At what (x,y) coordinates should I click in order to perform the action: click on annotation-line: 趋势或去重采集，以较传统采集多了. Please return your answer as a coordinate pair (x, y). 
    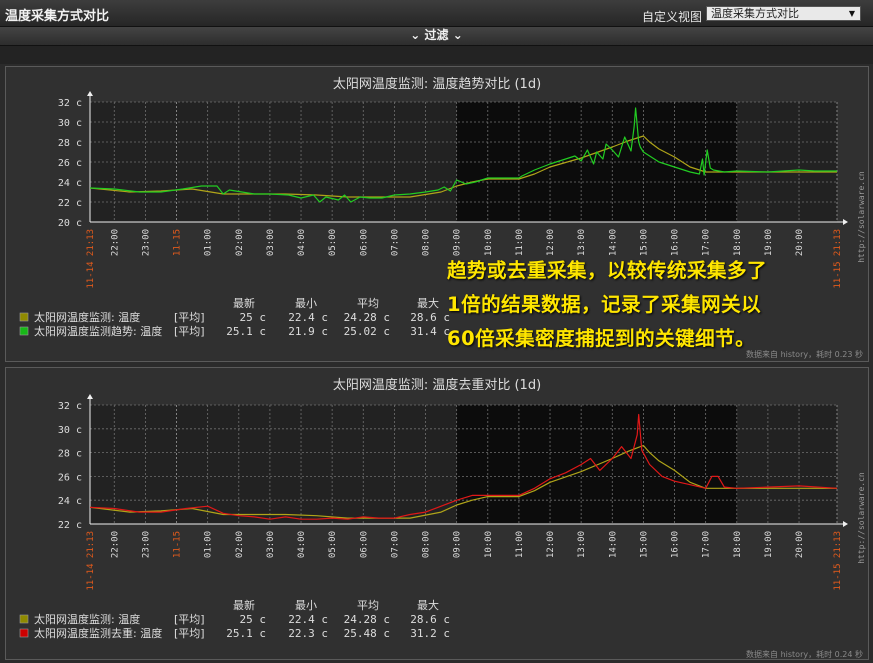
    Looking at the image, I should click on (607, 270).